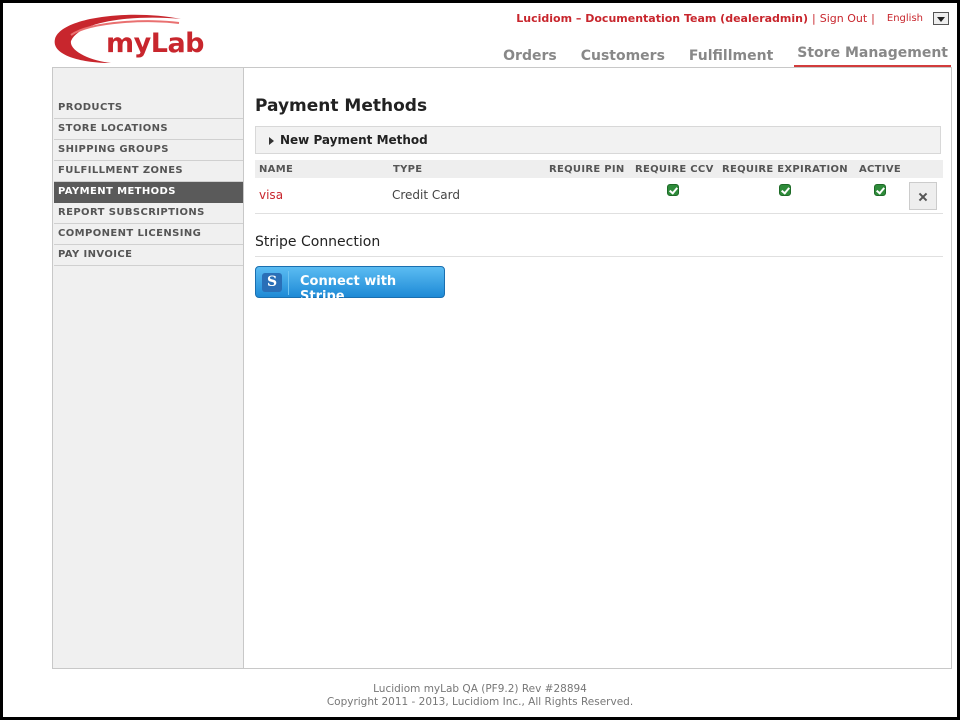 This screenshot has height=720, width=960. What do you see at coordinates (148, 108) in the screenshot?
I see `sidebar-item-products: PRODUCTS` at bounding box center [148, 108].